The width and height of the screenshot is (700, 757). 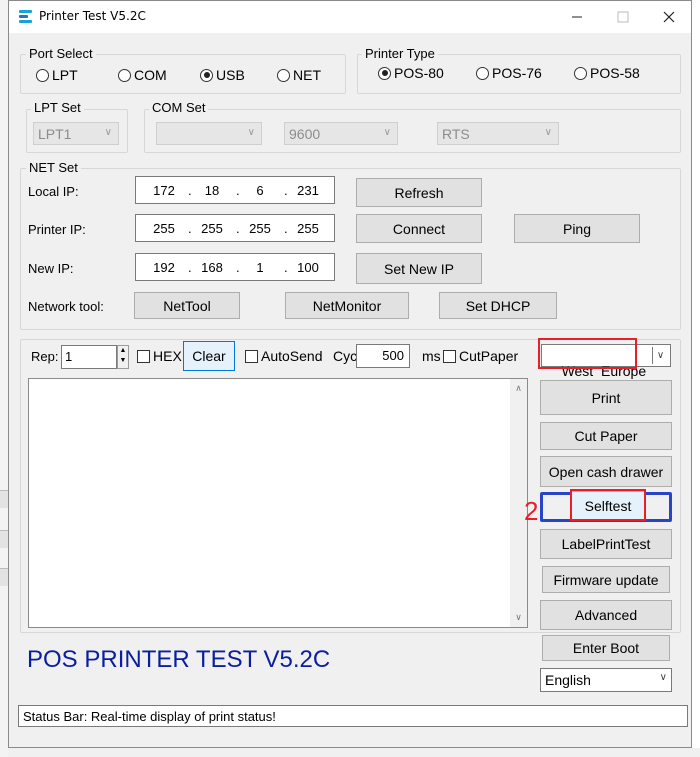 What do you see at coordinates (400, 53) in the screenshot?
I see `printer-type-title: Printer Type` at bounding box center [400, 53].